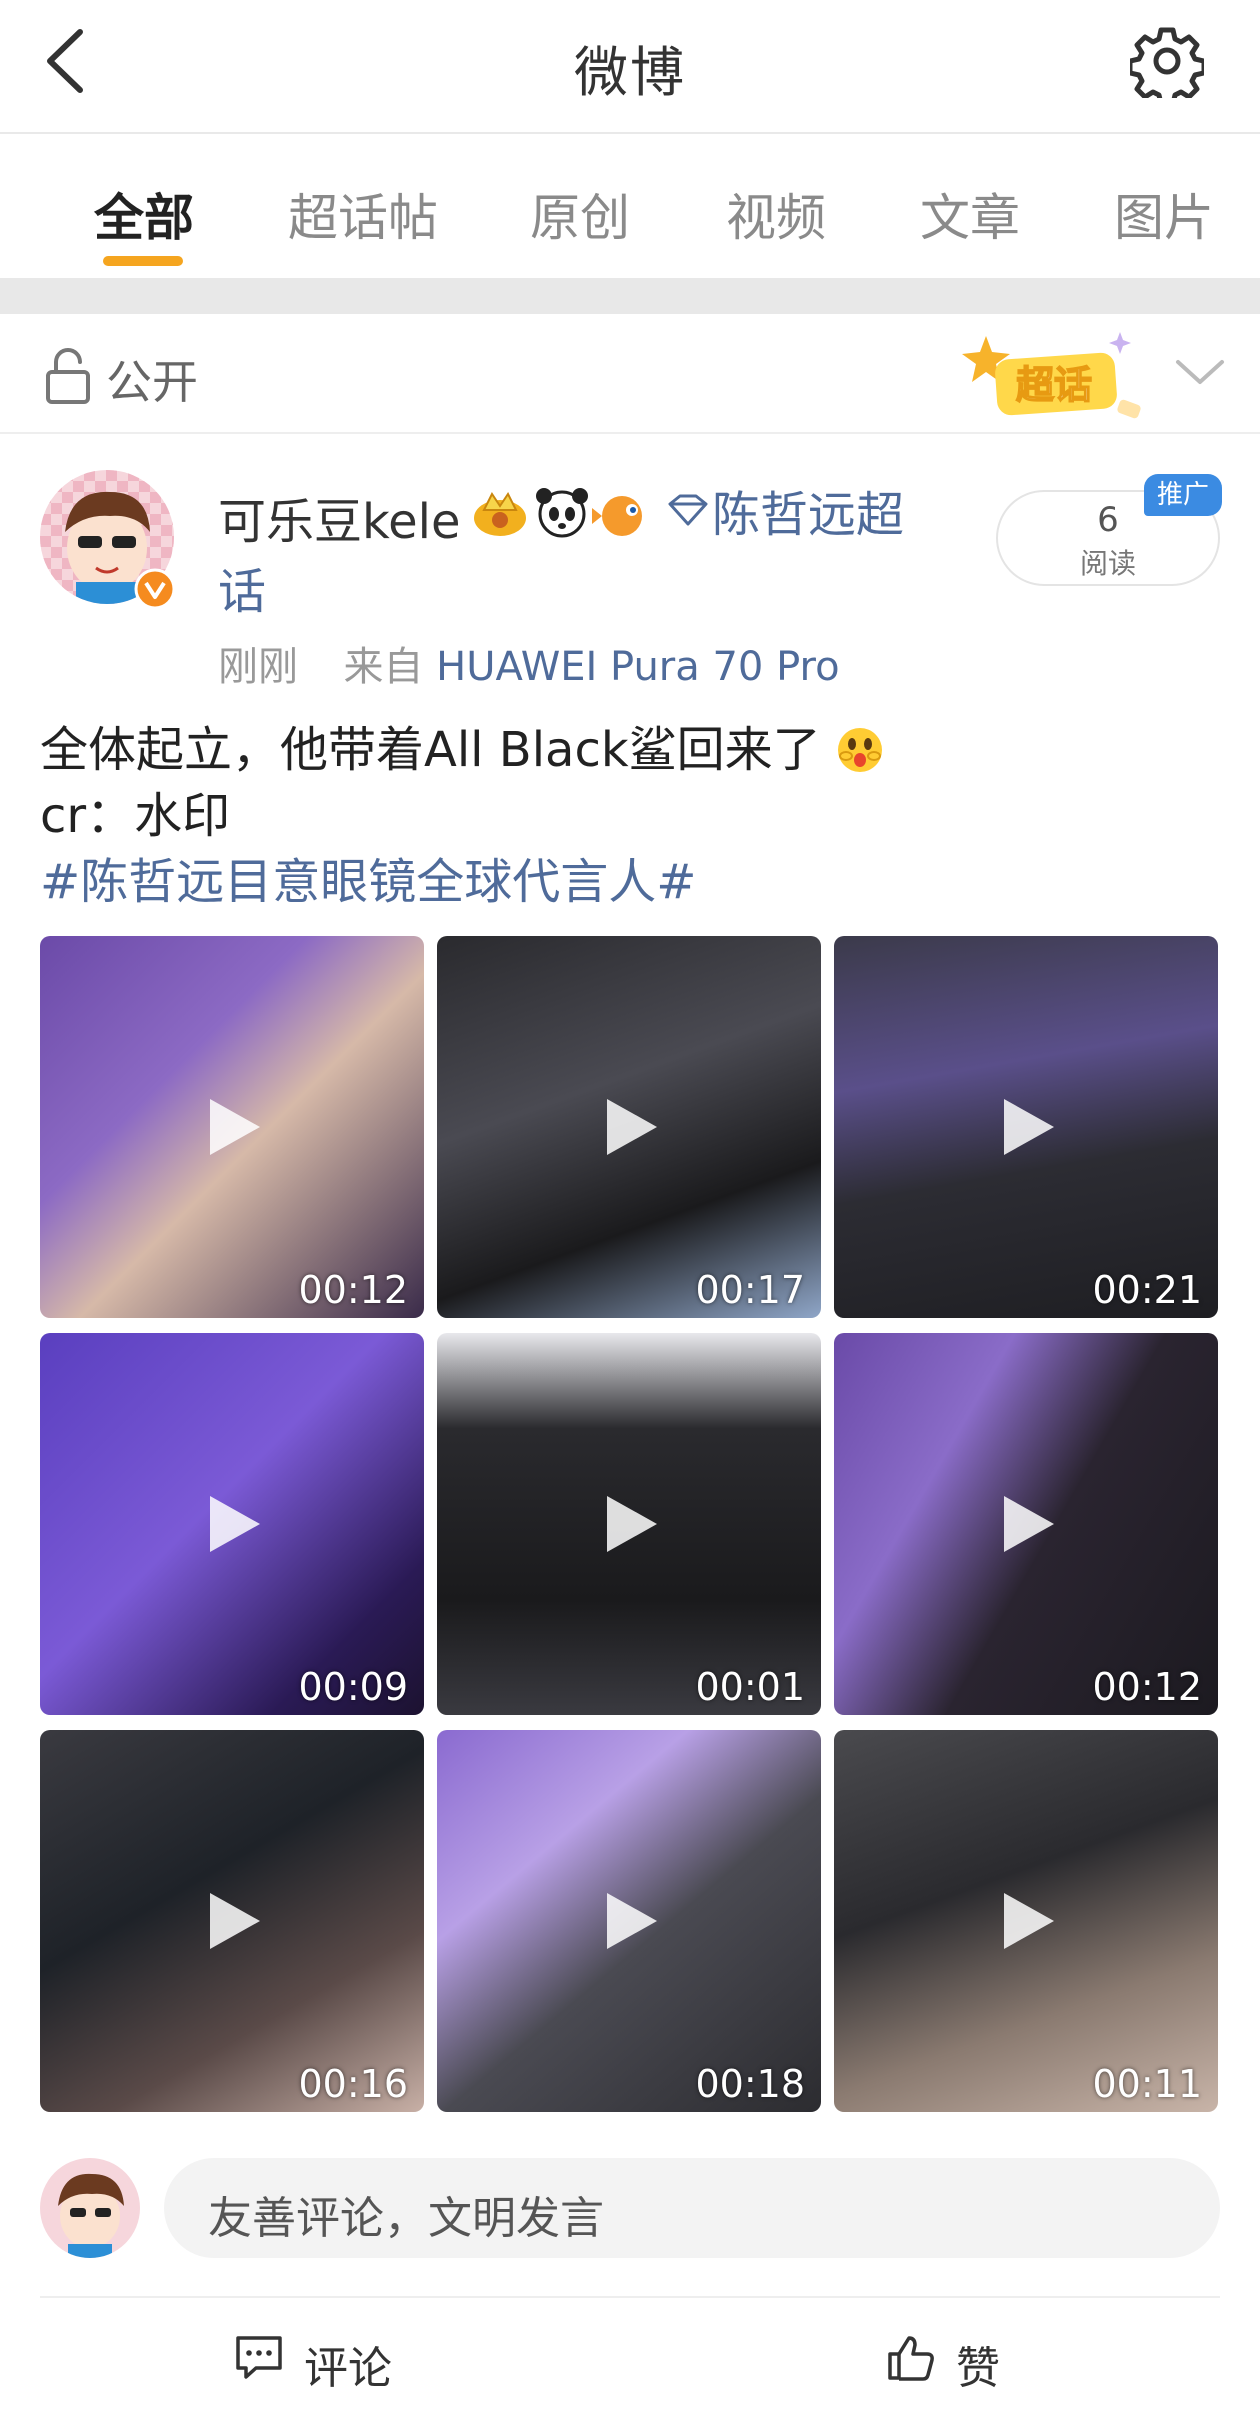  Describe the element at coordinates (617, 516) in the screenshot. I see `pufferfish-icon` at that location.